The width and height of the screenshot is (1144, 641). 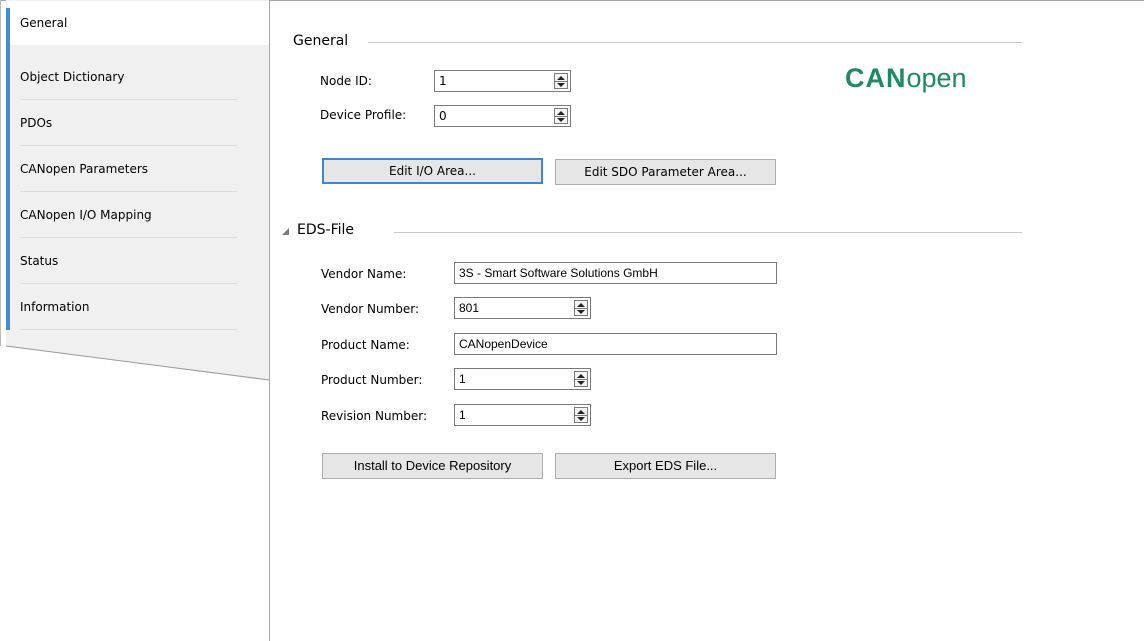 What do you see at coordinates (615, 344) in the screenshot?
I see `product-name-field: CANopenDevice` at bounding box center [615, 344].